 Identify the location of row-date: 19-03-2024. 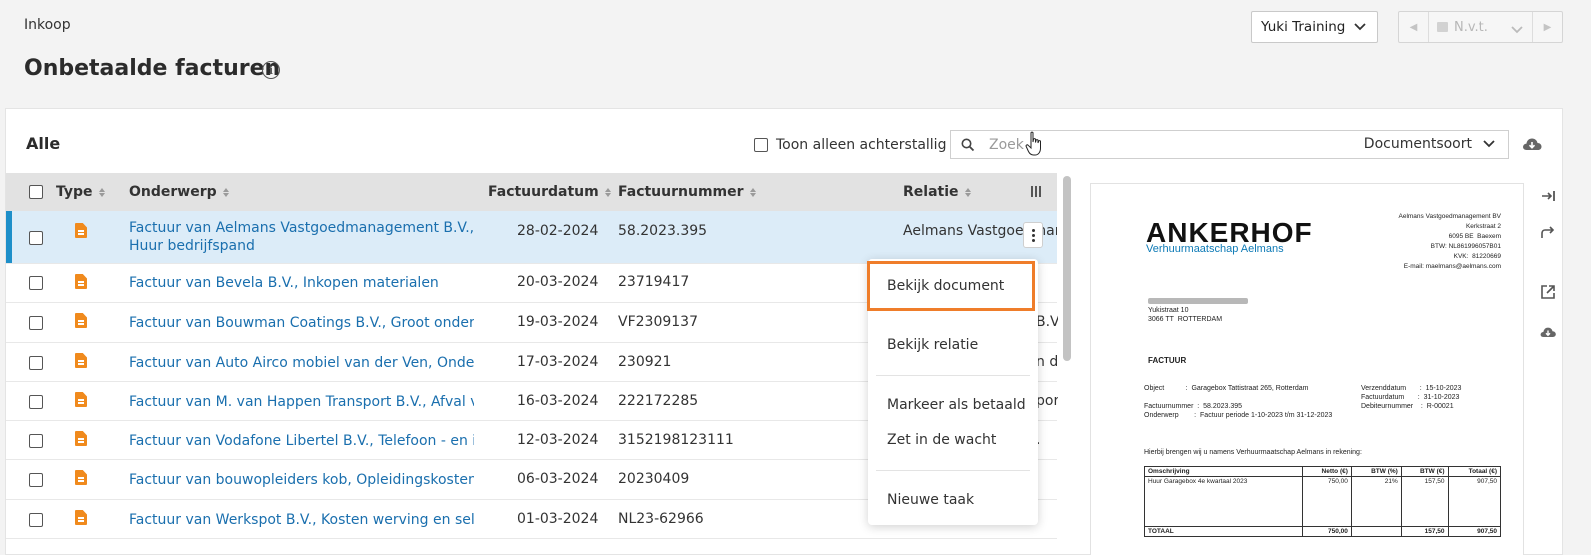
(558, 322).